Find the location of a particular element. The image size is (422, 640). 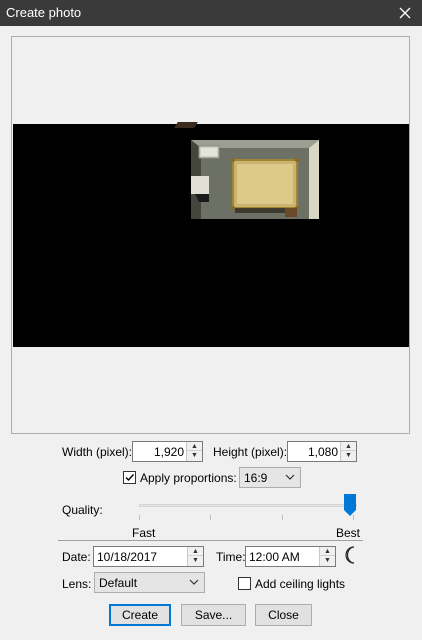

close-button: Close is located at coordinates (283, 615).